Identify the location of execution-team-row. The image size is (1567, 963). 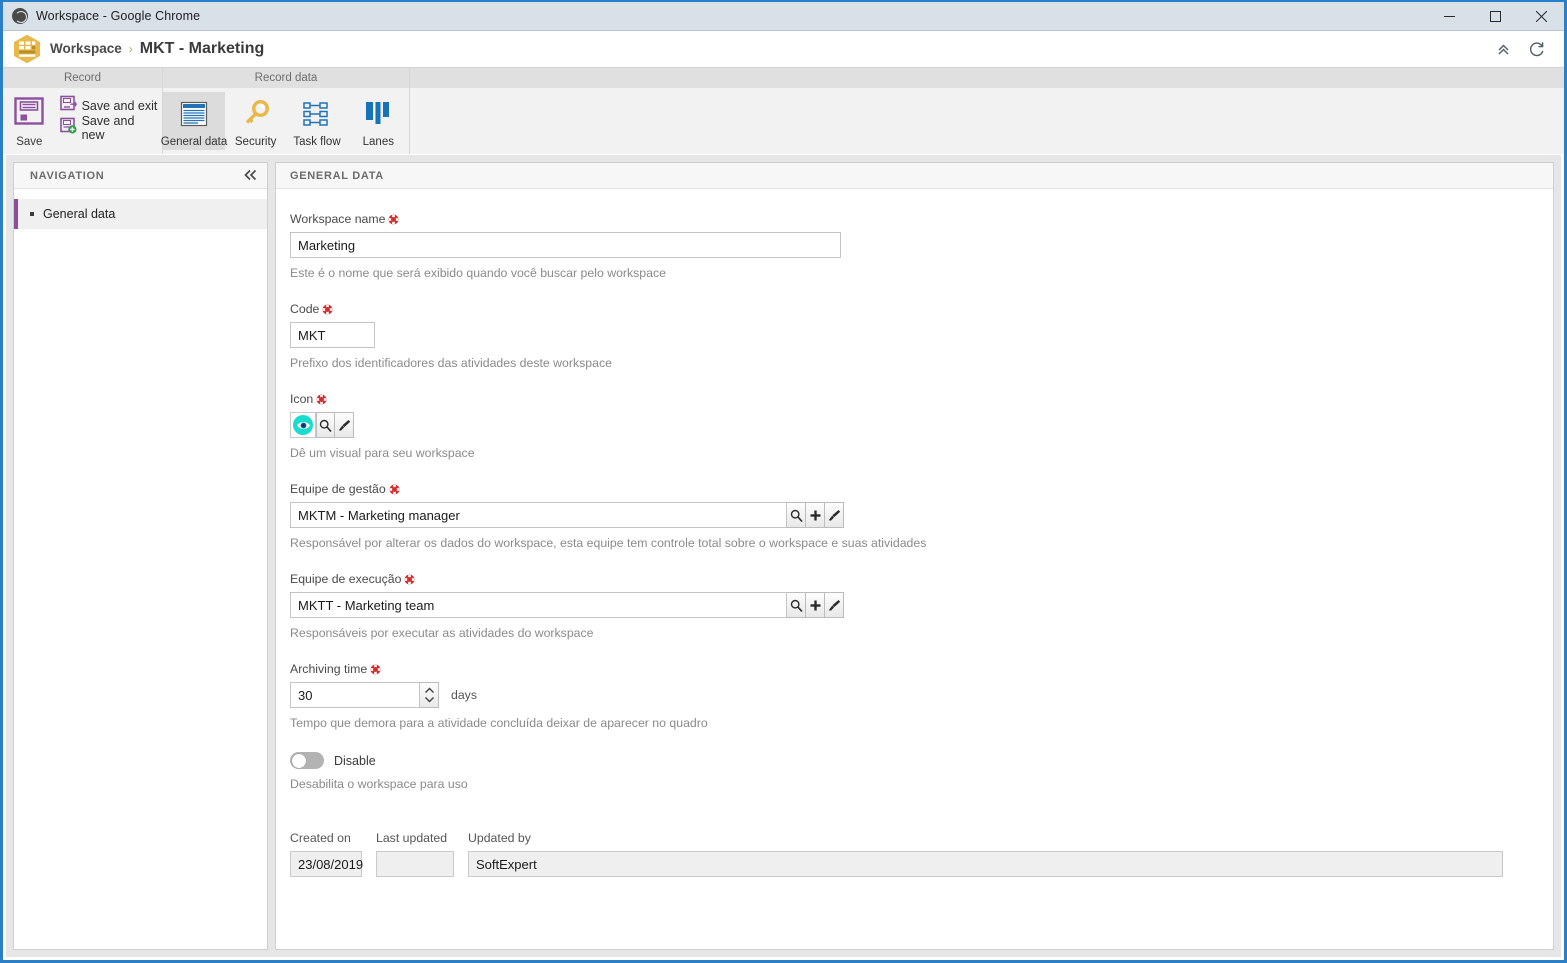
(921, 605).